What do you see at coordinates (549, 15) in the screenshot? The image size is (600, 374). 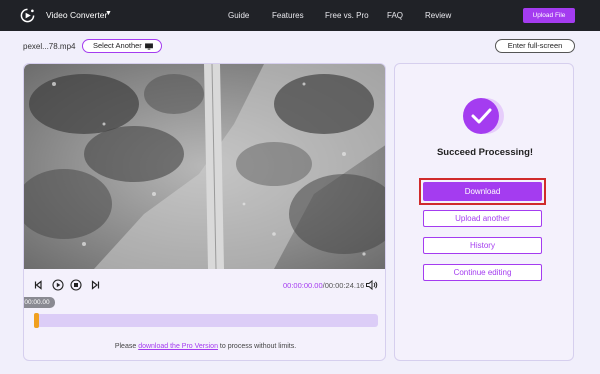 I see `upload-file-button: Upload File` at bounding box center [549, 15].